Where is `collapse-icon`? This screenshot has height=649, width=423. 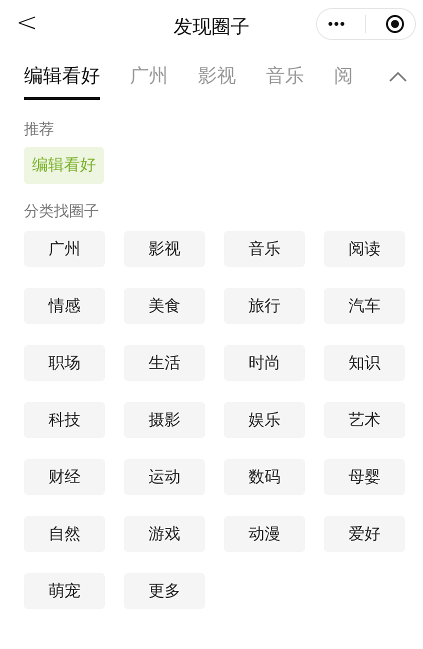 collapse-icon is located at coordinates (398, 77).